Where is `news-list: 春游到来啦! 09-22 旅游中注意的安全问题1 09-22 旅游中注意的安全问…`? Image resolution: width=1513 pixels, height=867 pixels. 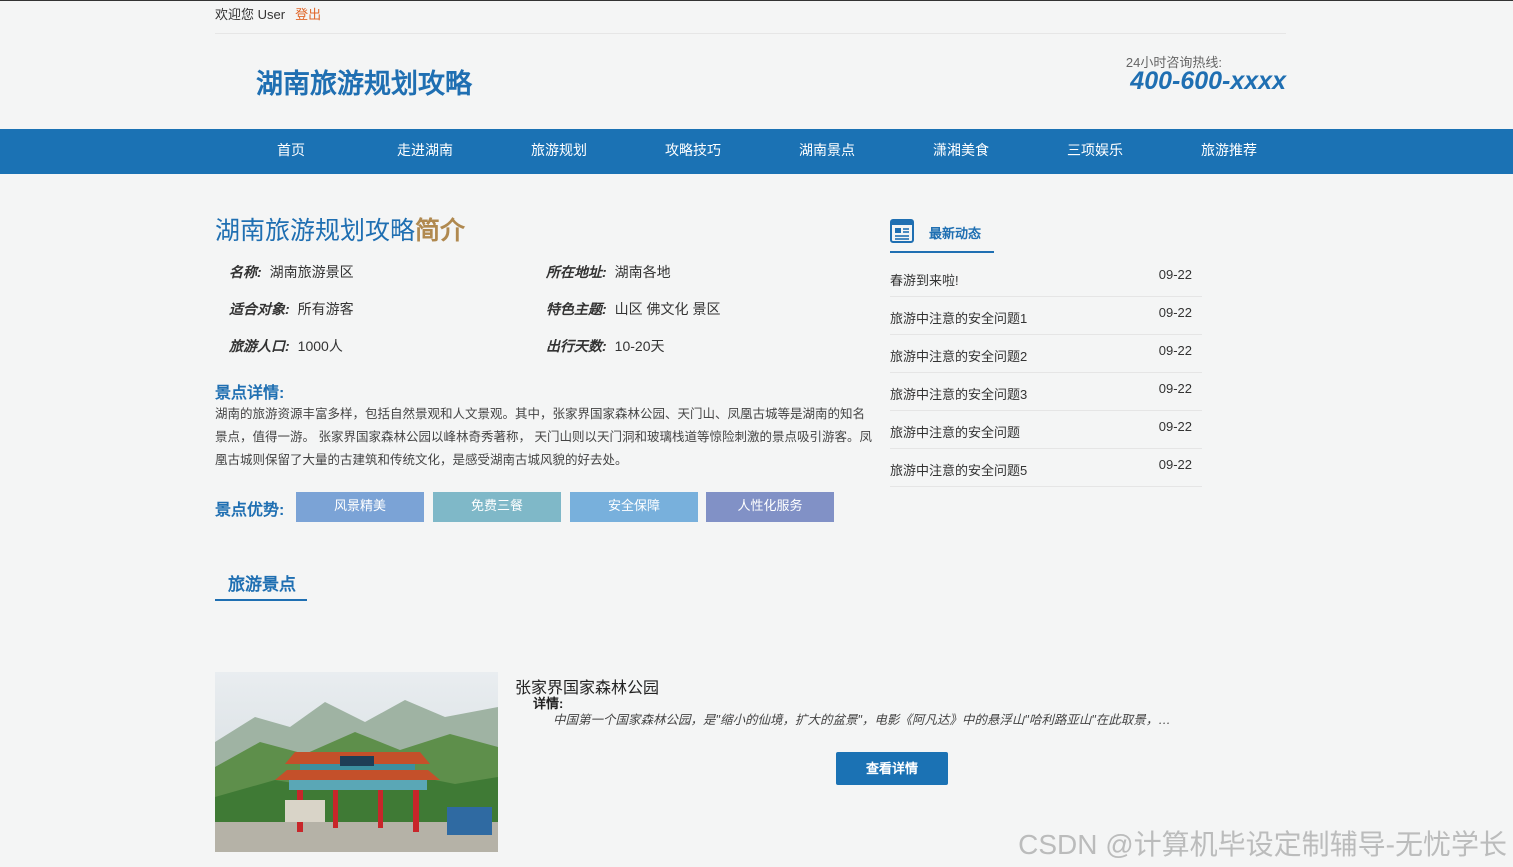
news-list: 春游到来啦! 09-22 旅游中注意的安全问题1 09-22 旅游中注意的安全问… is located at coordinates (1046, 373).